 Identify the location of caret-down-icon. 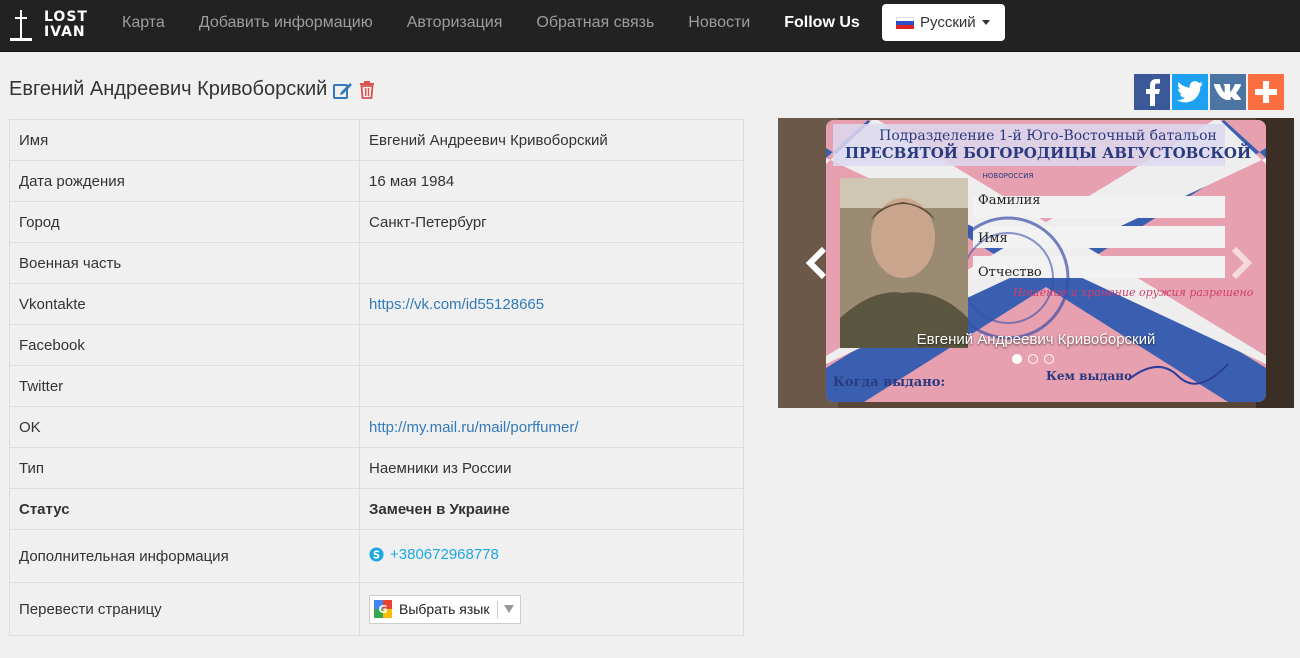
(985, 22).